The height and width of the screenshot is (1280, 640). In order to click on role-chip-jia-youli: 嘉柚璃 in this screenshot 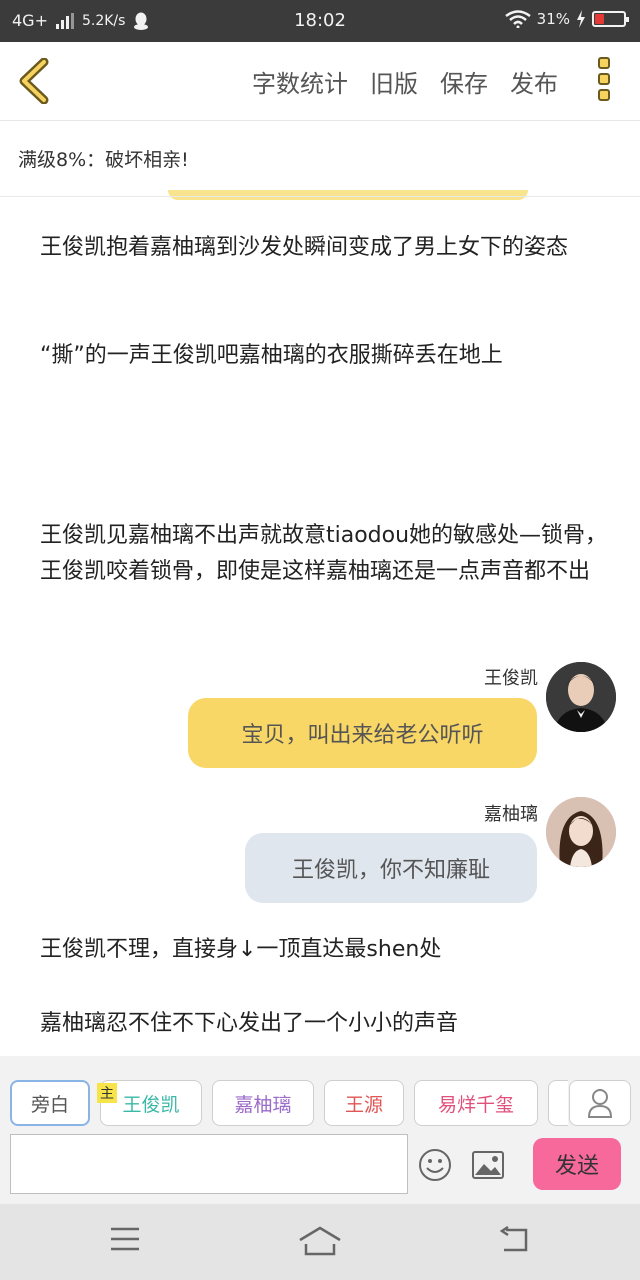, I will do `click(263, 1103)`.